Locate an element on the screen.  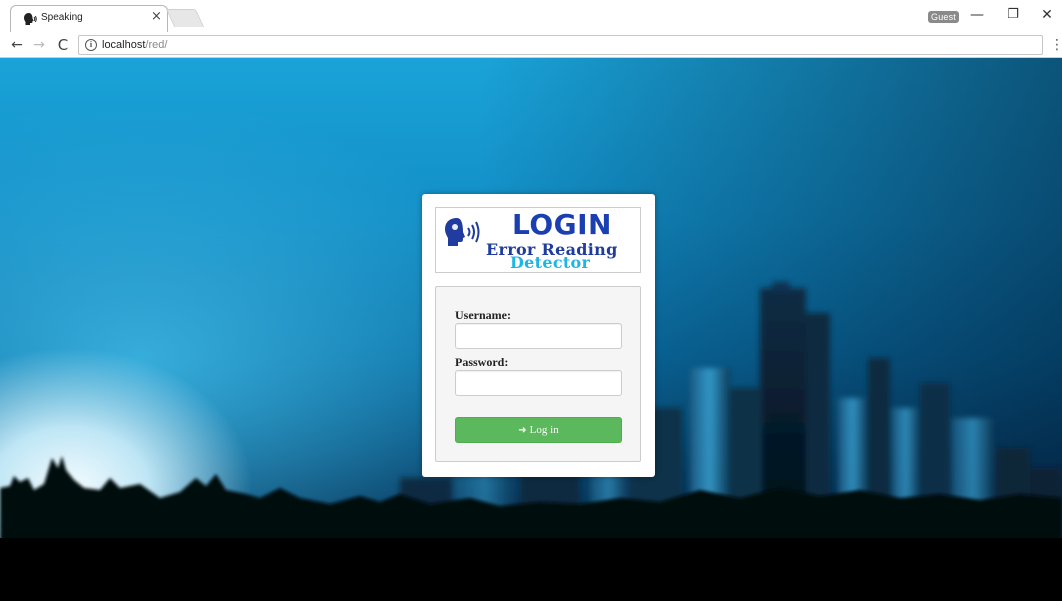
new-tab-button is located at coordinates (185, 18).